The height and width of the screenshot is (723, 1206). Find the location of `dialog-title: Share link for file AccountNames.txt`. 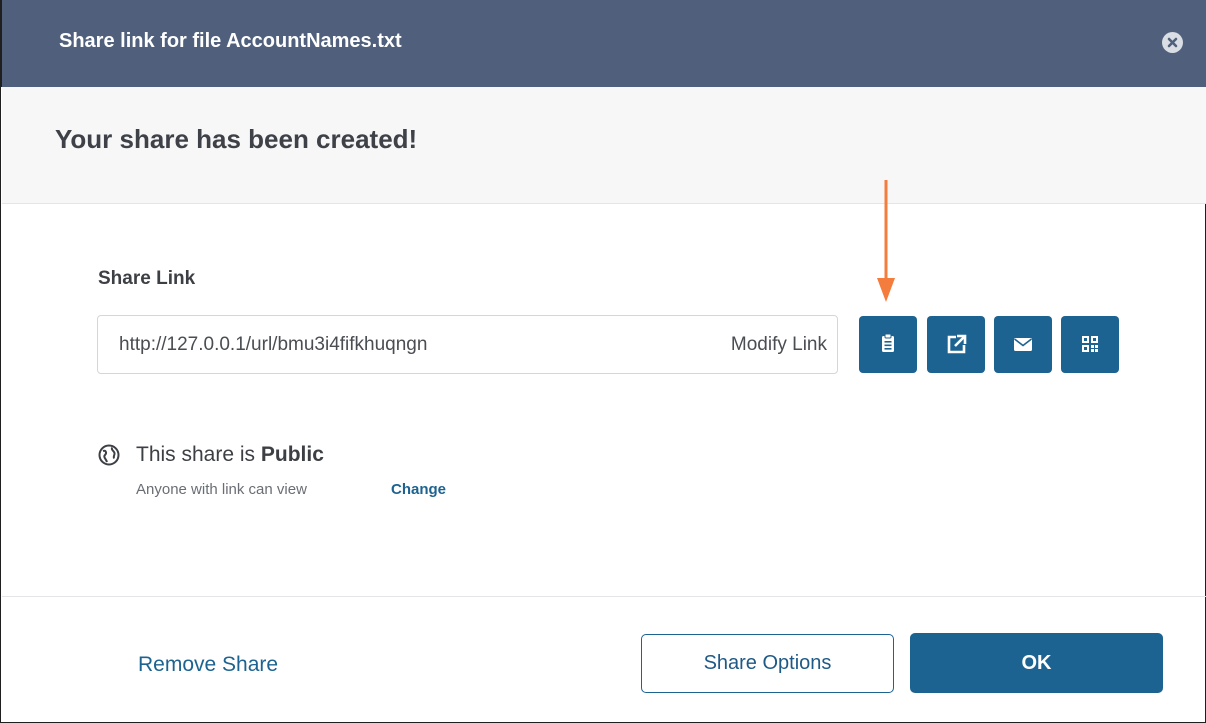

dialog-title: Share link for file AccountNames.txt is located at coordinates (230, 41).